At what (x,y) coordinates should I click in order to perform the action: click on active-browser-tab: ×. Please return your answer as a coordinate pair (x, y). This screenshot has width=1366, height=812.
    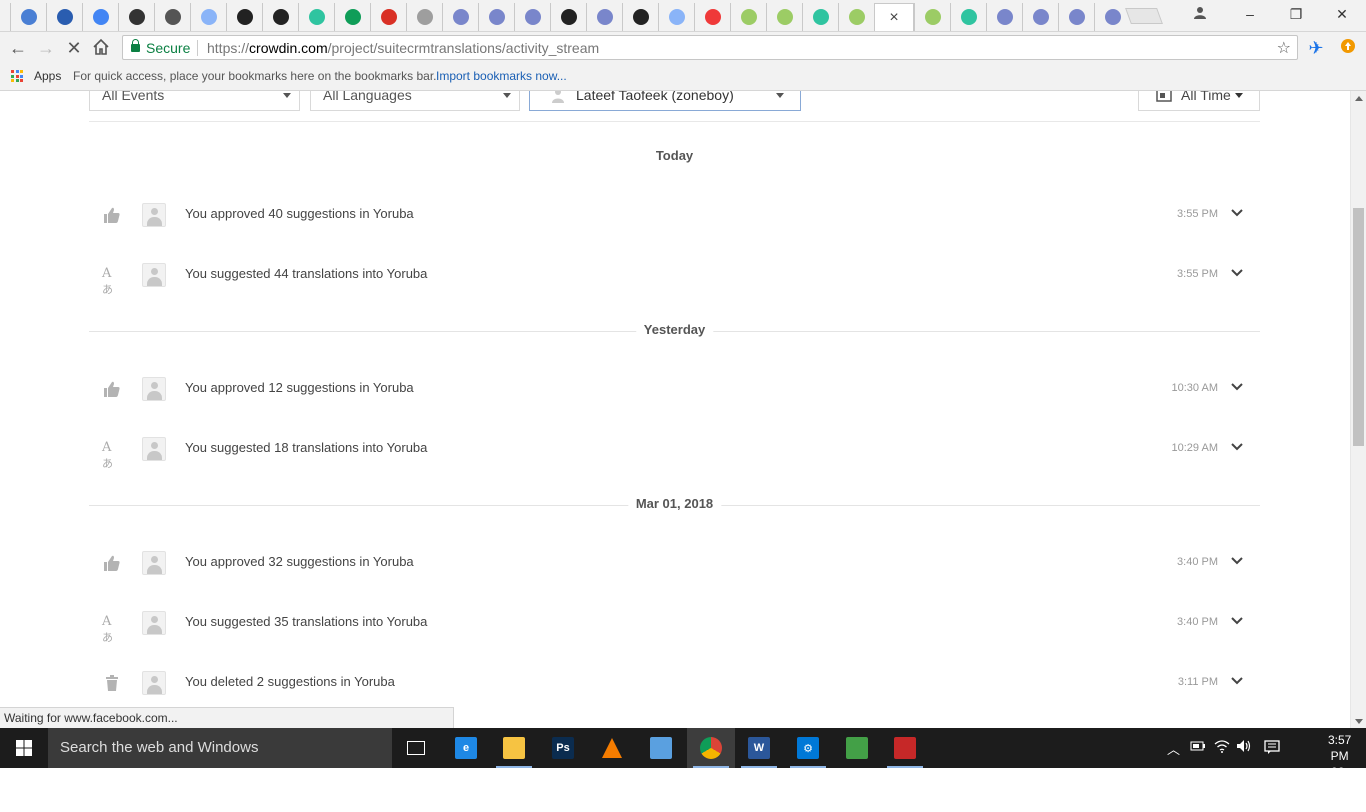
    Looking at the image, I should click on (894, 17).